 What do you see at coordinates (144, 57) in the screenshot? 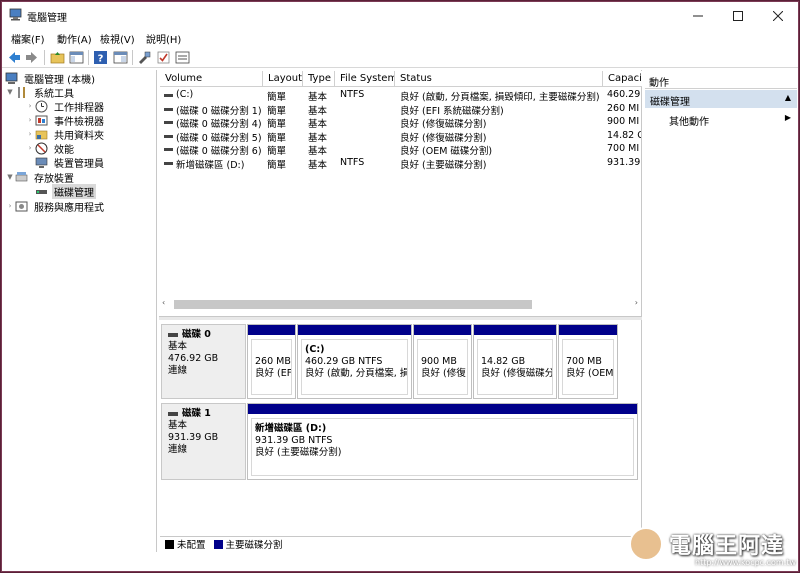
I see `connect-icon` at bounding box center [144, 57].